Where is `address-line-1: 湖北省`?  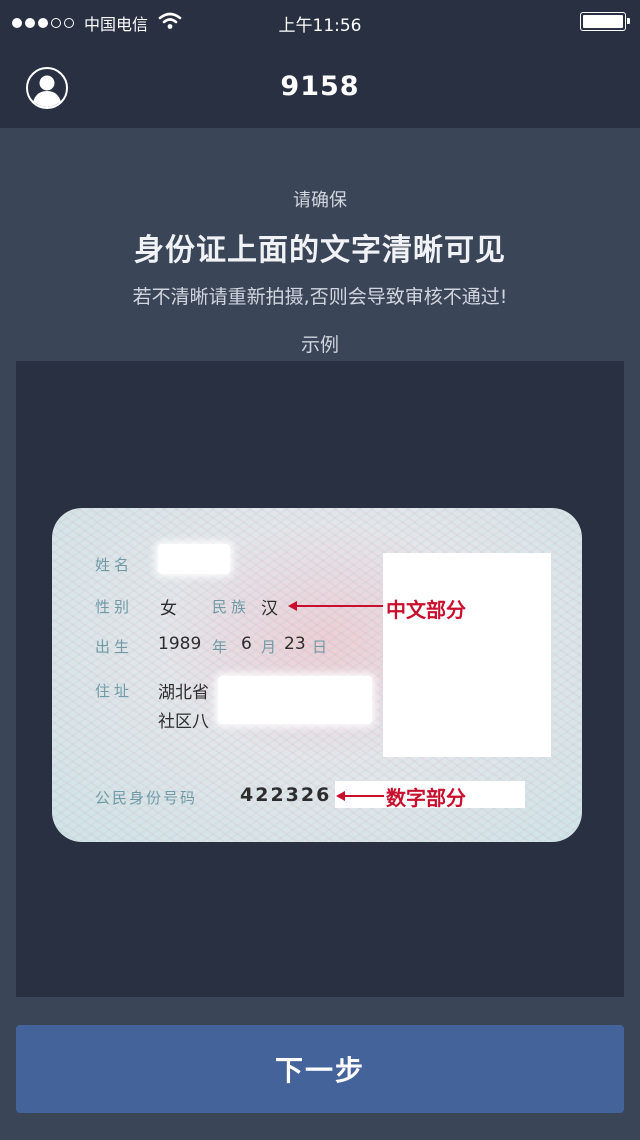 address-line-1: 湖北省 is located at coordinates (183, 693).